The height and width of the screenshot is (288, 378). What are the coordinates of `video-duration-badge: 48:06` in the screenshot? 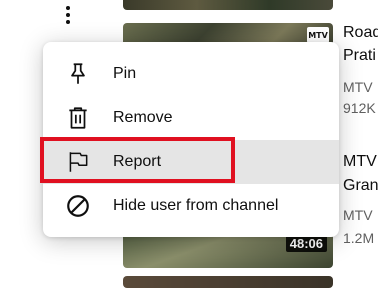 It's located at (306, 243).